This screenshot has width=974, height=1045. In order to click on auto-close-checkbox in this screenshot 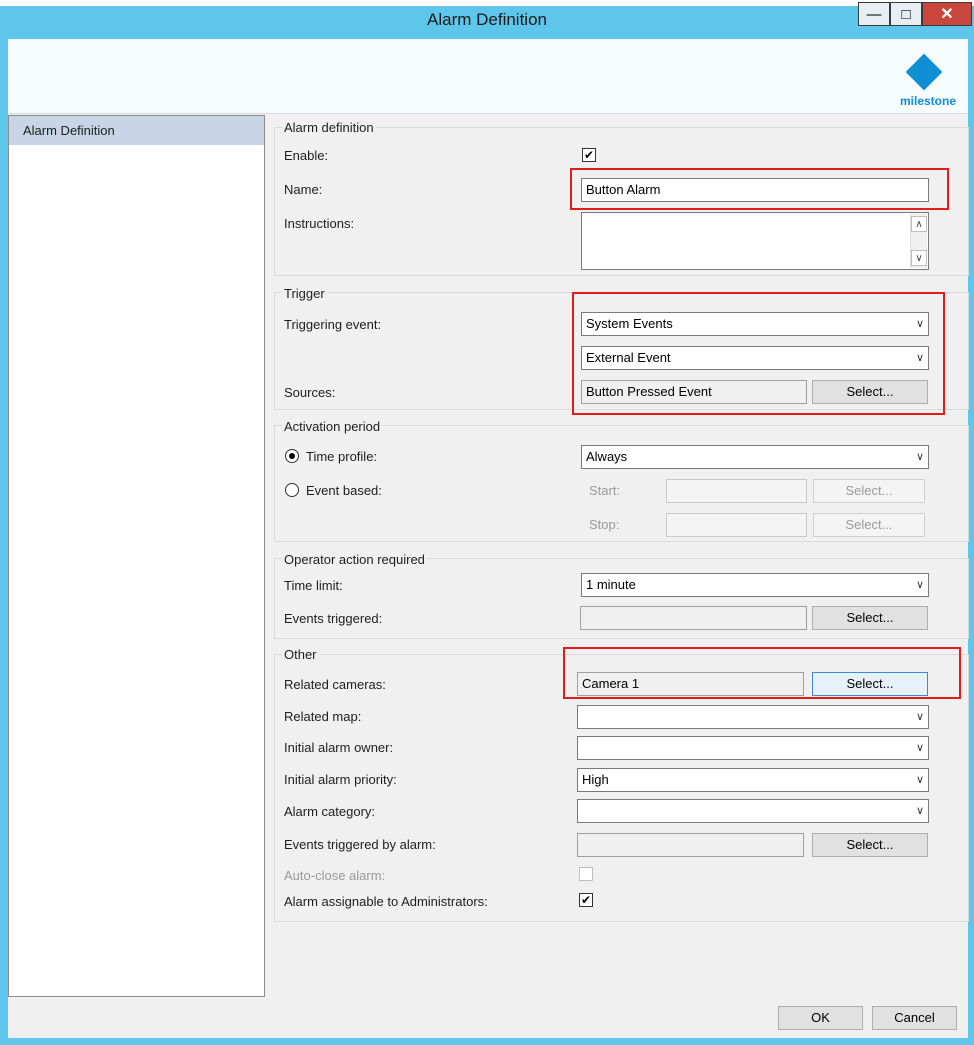, I will do `click(586, 874)`.